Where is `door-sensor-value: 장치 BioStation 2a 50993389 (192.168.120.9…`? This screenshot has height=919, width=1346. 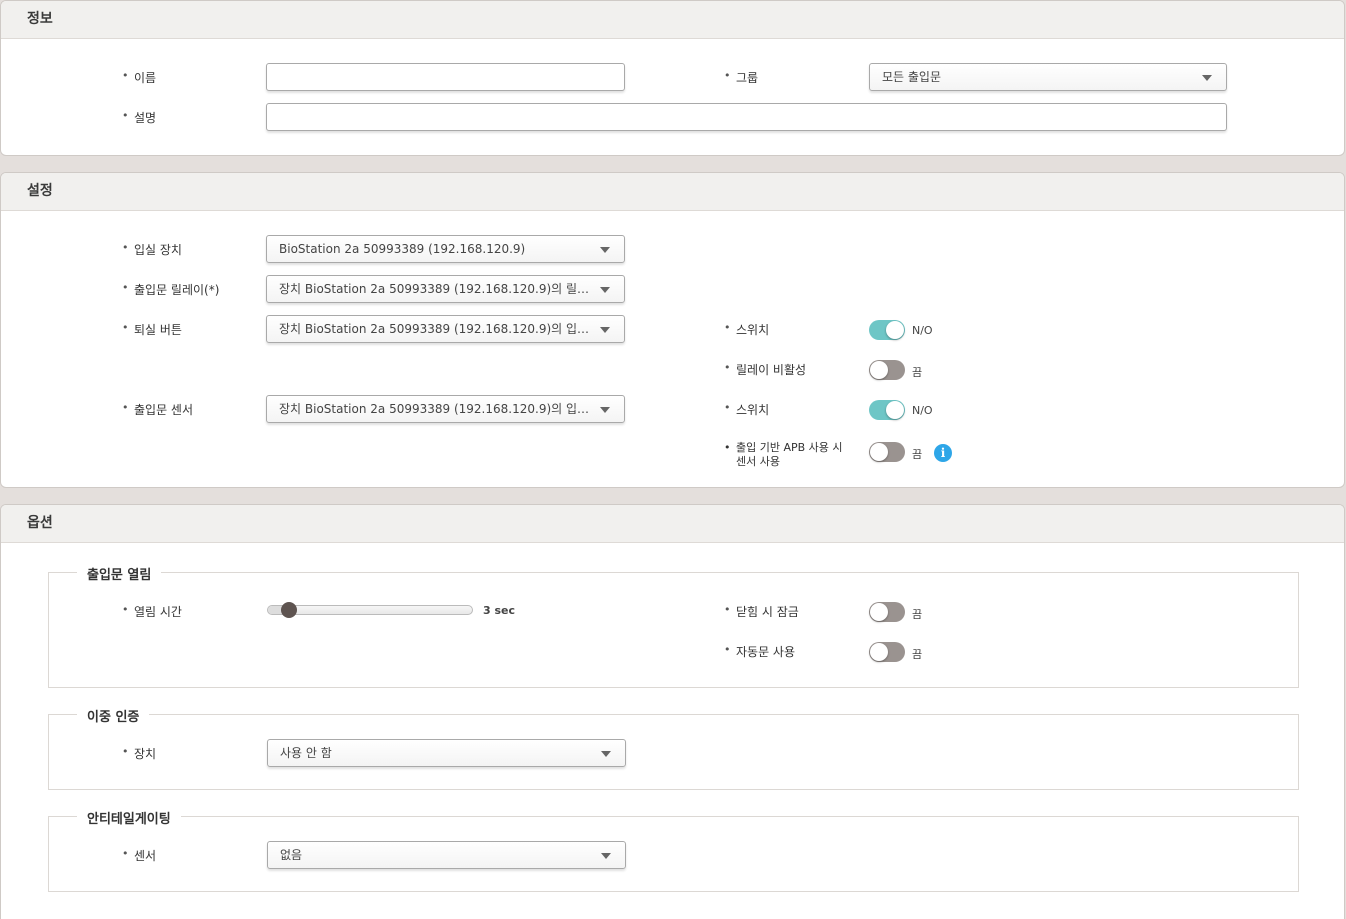 door-sensor-value: 장치 BioStation 2a 50993389 (192.168.120.9… is located at coordinates (439, 409).